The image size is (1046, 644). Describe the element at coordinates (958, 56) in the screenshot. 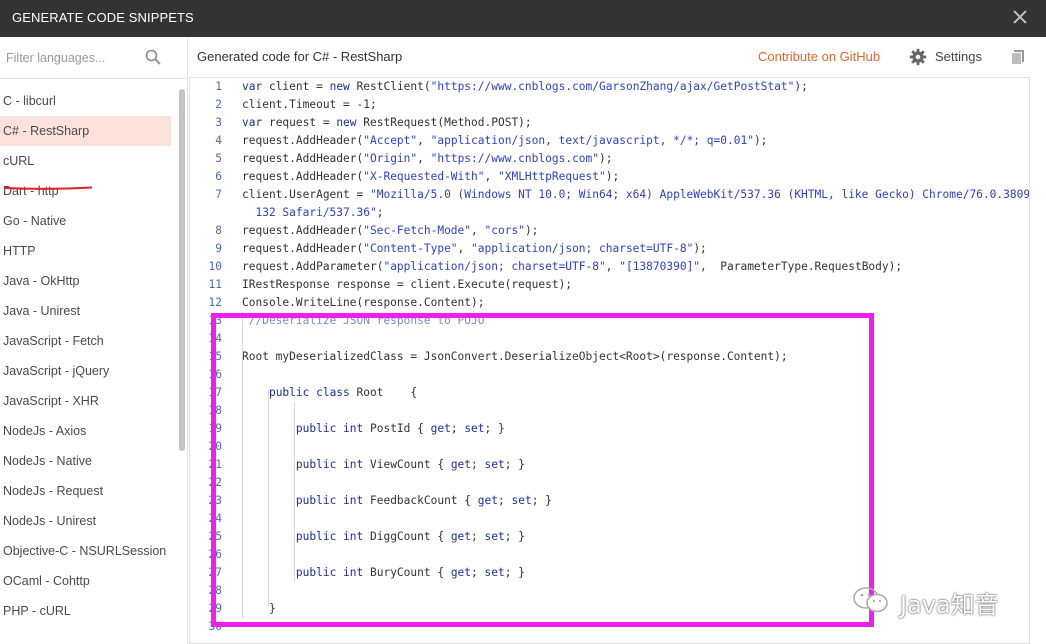

I see `settings-label: Settings` at that location.